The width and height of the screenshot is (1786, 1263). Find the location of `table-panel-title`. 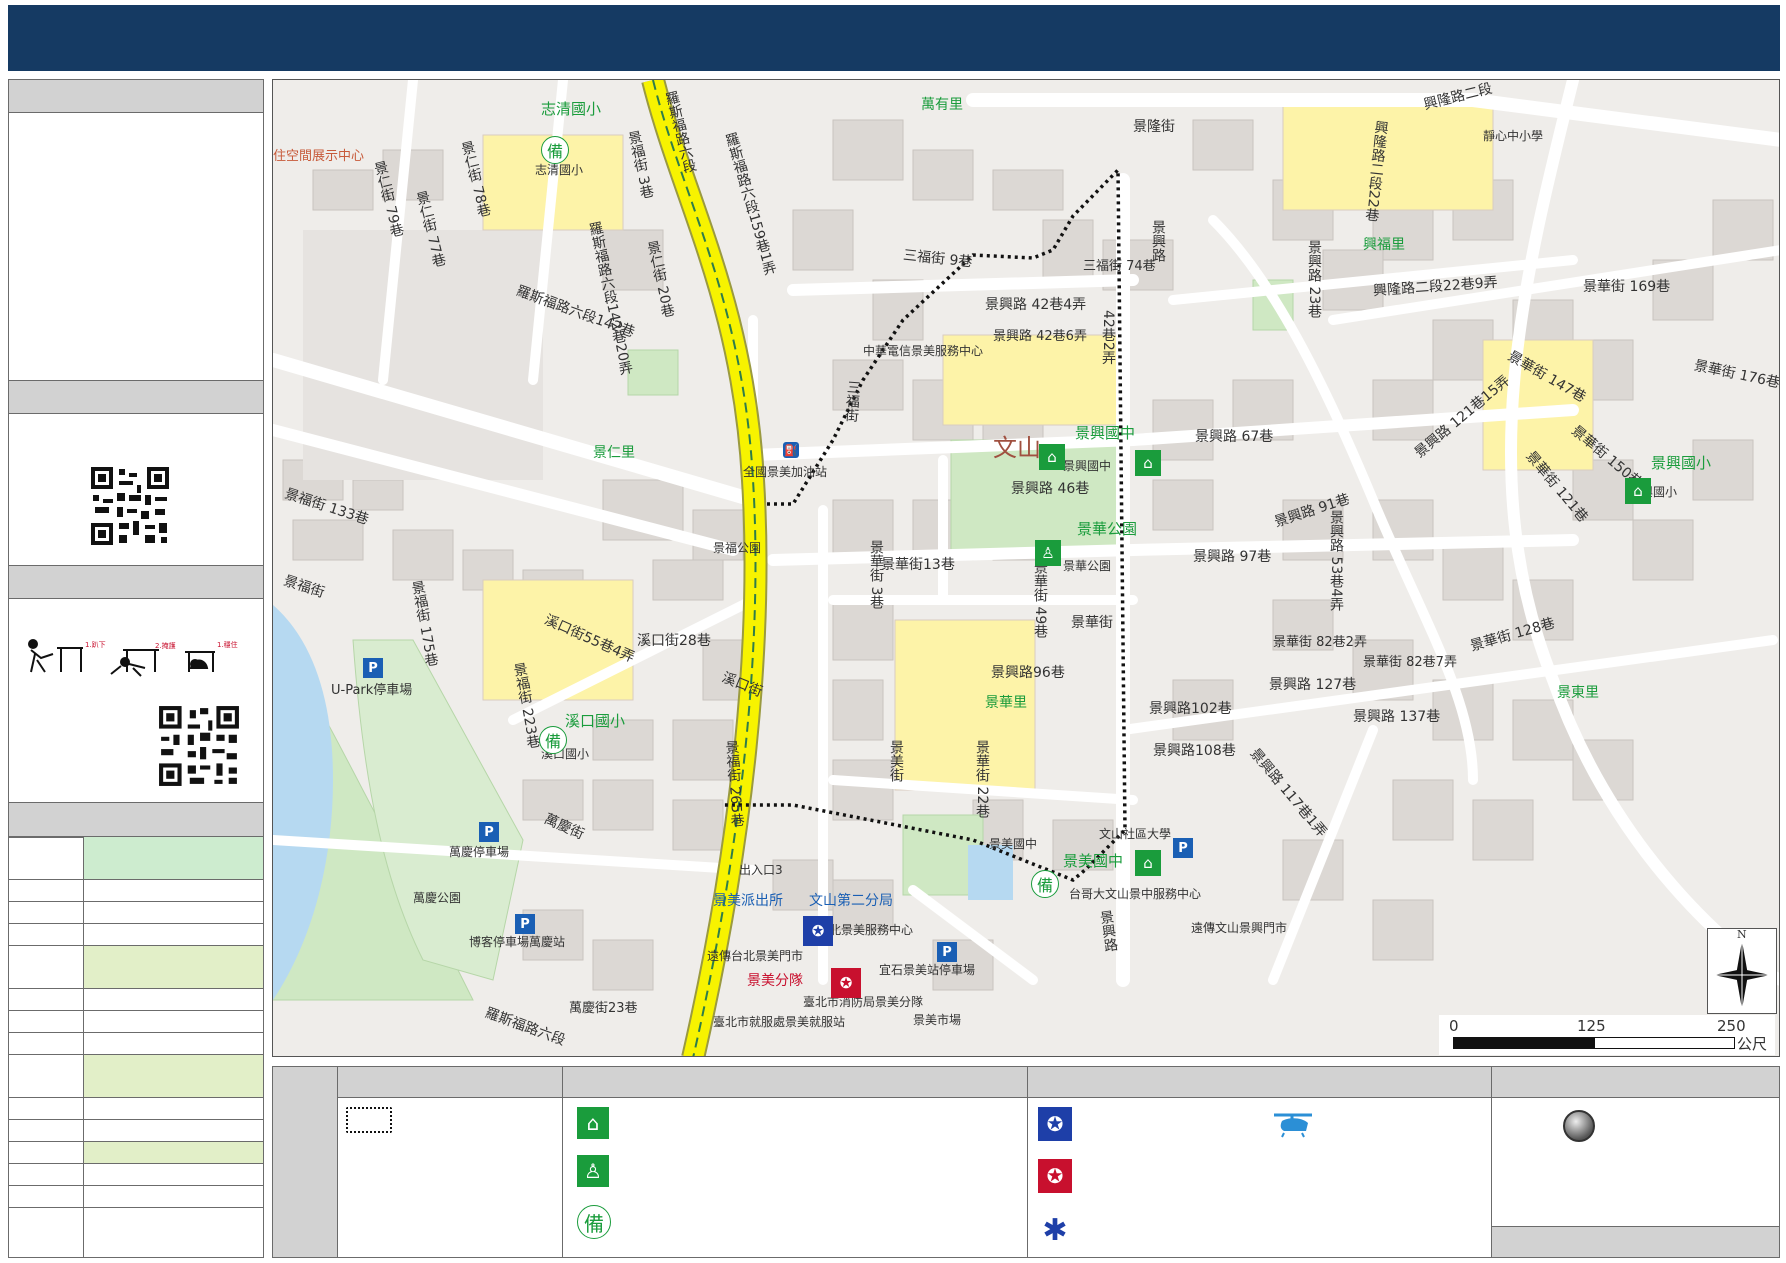

table-panel-title is located at coordinates (136, 820).